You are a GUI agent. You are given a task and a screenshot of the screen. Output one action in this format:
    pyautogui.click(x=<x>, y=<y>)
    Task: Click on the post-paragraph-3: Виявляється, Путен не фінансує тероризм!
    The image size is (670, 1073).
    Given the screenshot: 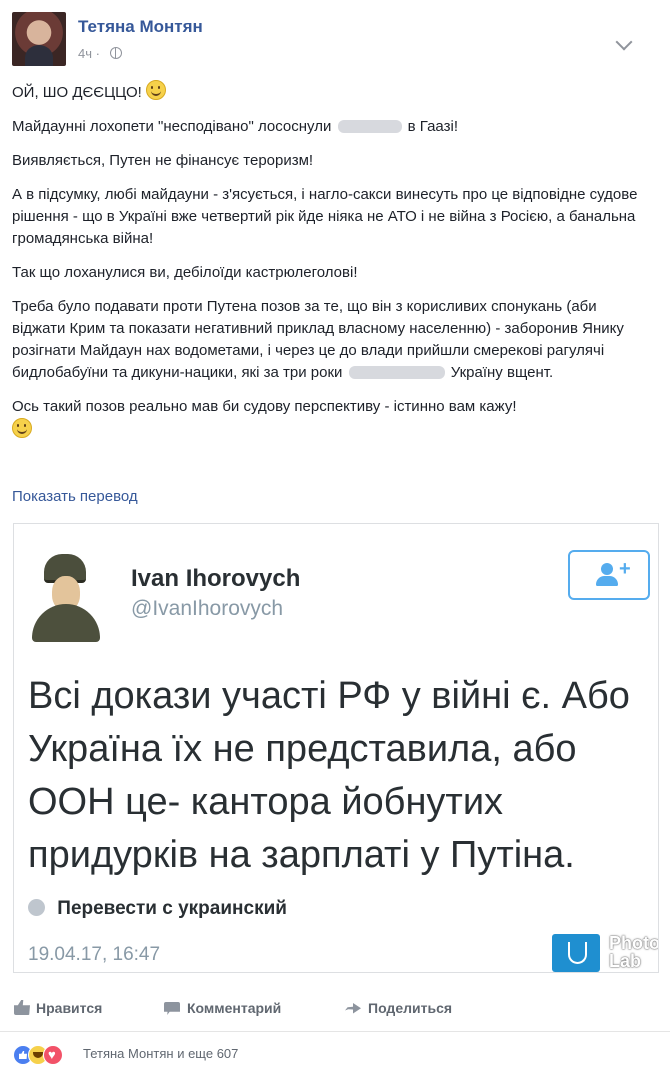 What is the action you would take?
    pyautogui.click(x=163, y=160)
    